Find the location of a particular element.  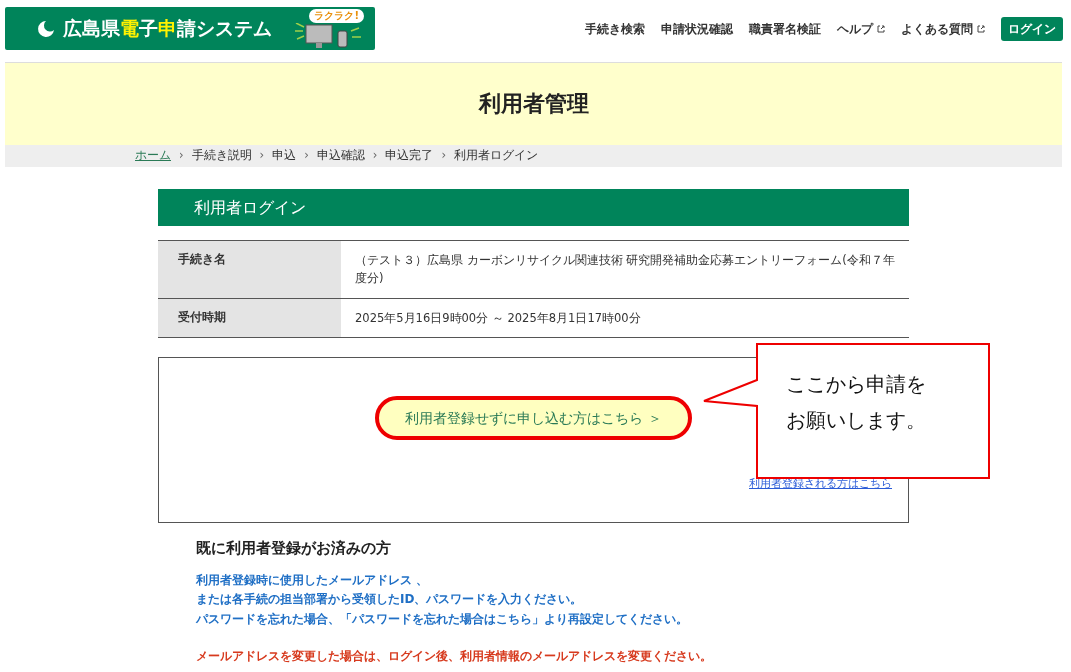

section-heading: 既に利用者登録がお済みの方 is located at coordinates (294, 548).